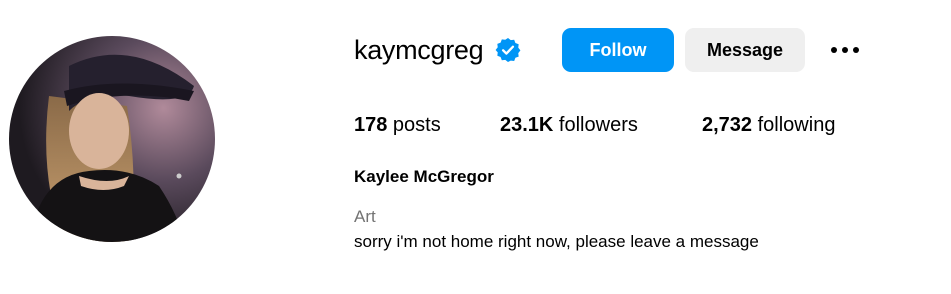 The width and height of the screenshot is (951, 294). Describe the element at coordinates (794, 125) in the screenshot. I see `following-label: following` at that location.